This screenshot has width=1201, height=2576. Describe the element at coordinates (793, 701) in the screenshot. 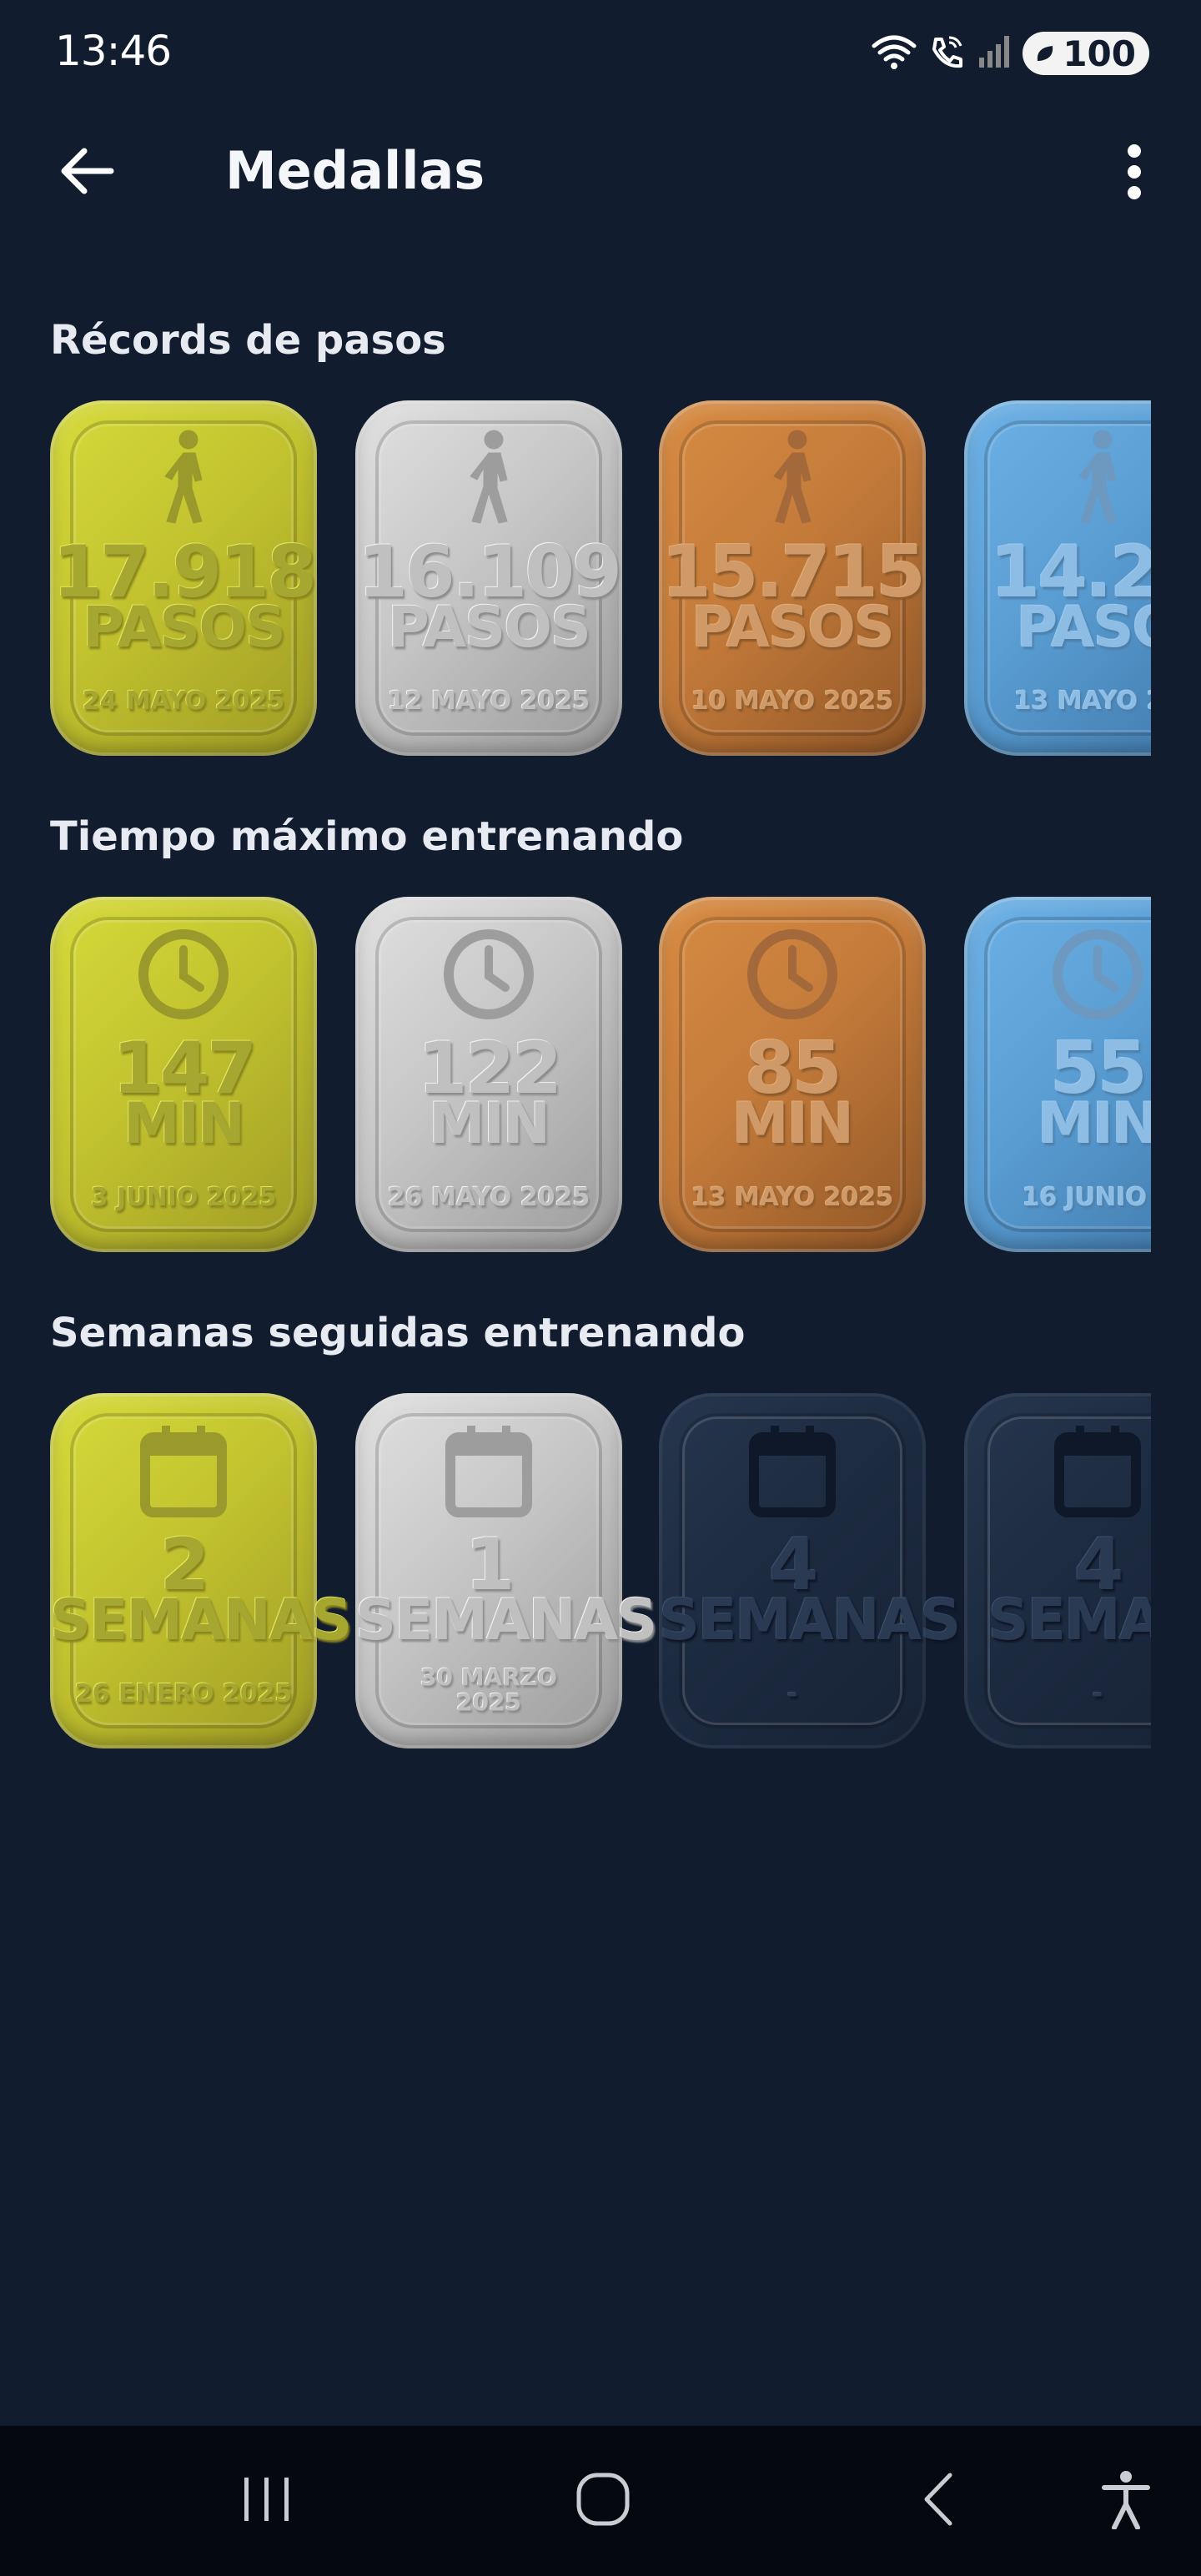

I see `medal-date: 10 MAYO 2025` at that location.